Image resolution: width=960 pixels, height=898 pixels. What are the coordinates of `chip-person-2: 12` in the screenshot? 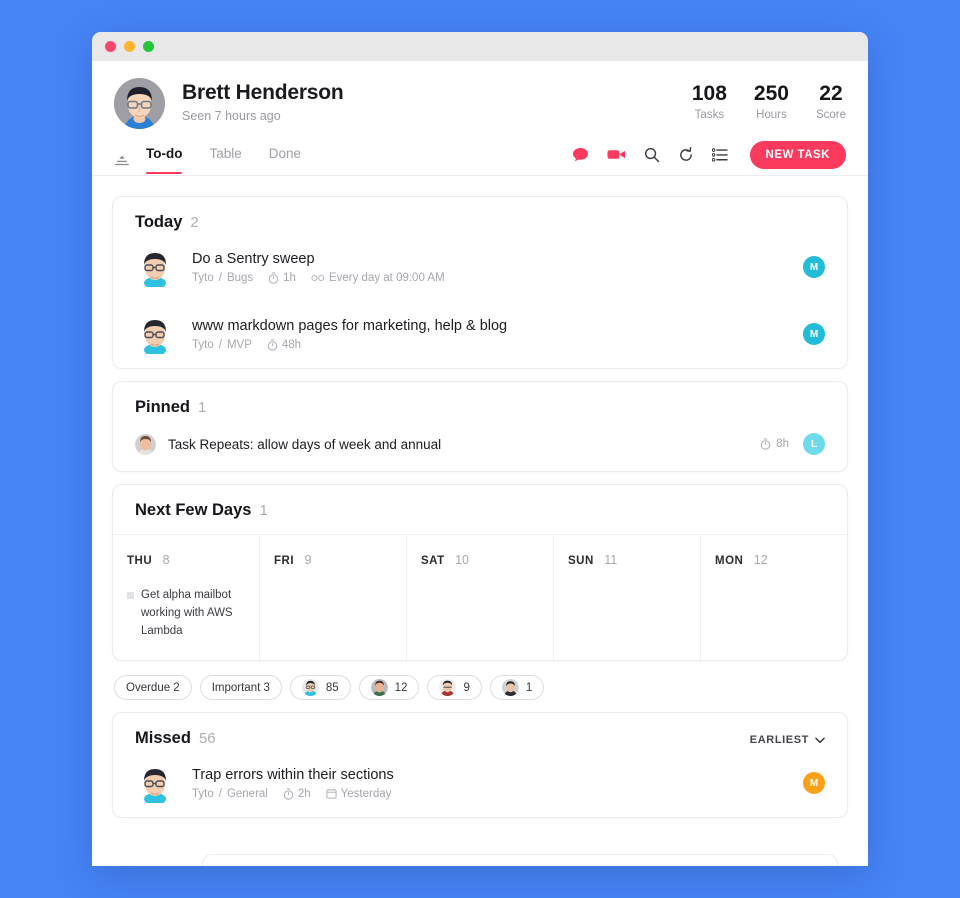 It's located at (389, 688).